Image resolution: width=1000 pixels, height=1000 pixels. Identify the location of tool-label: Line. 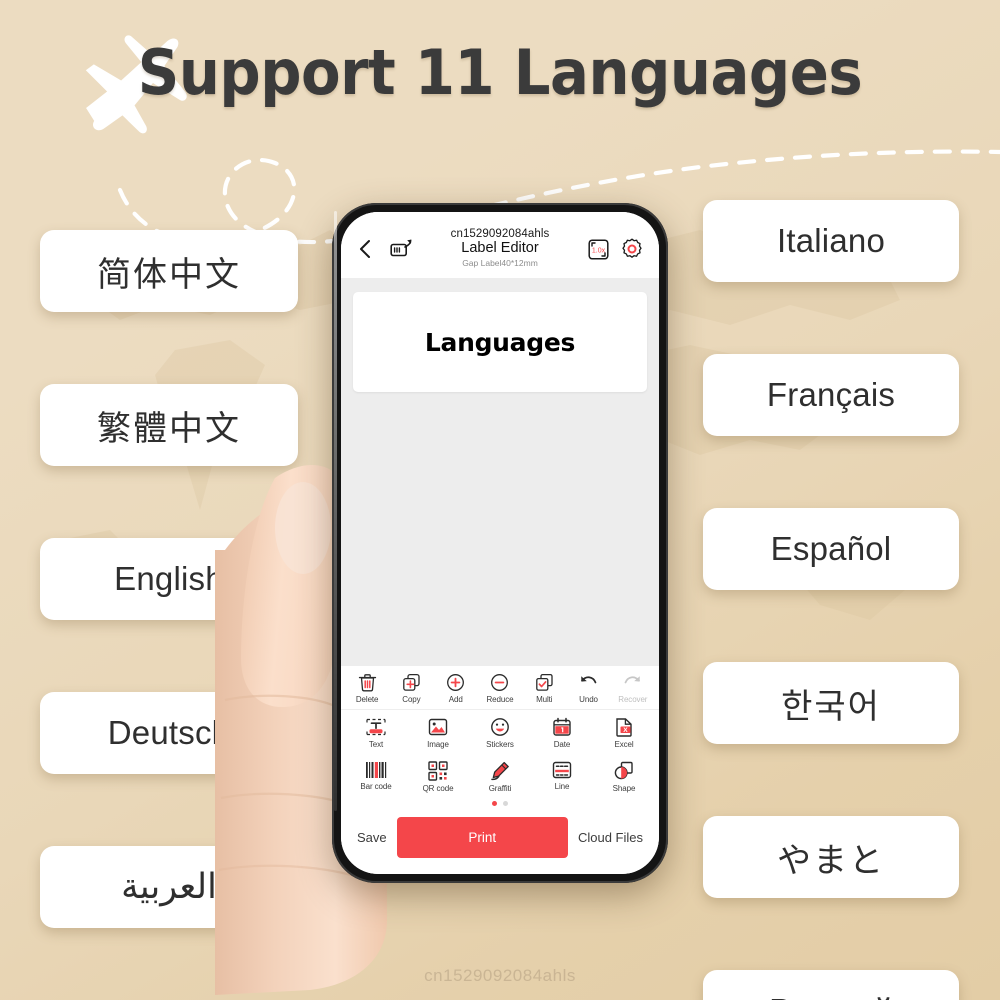
(562, 786).